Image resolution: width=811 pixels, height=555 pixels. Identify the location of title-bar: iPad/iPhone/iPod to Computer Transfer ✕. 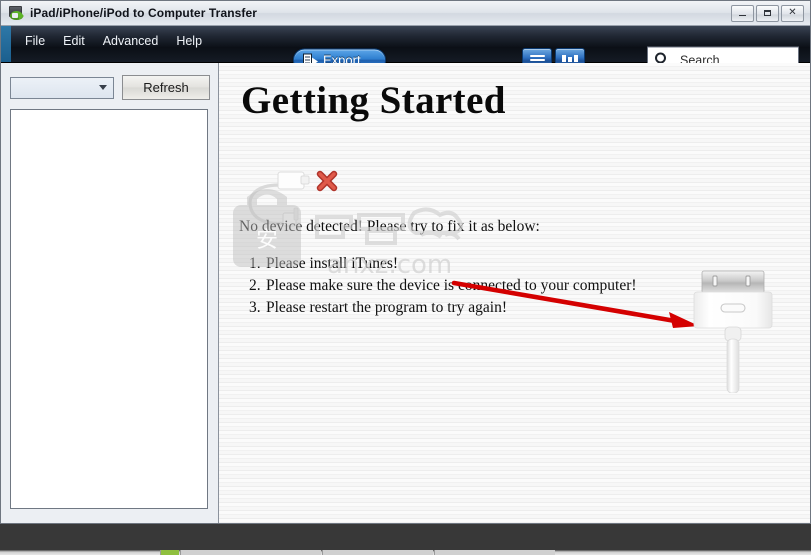
(405, 13).